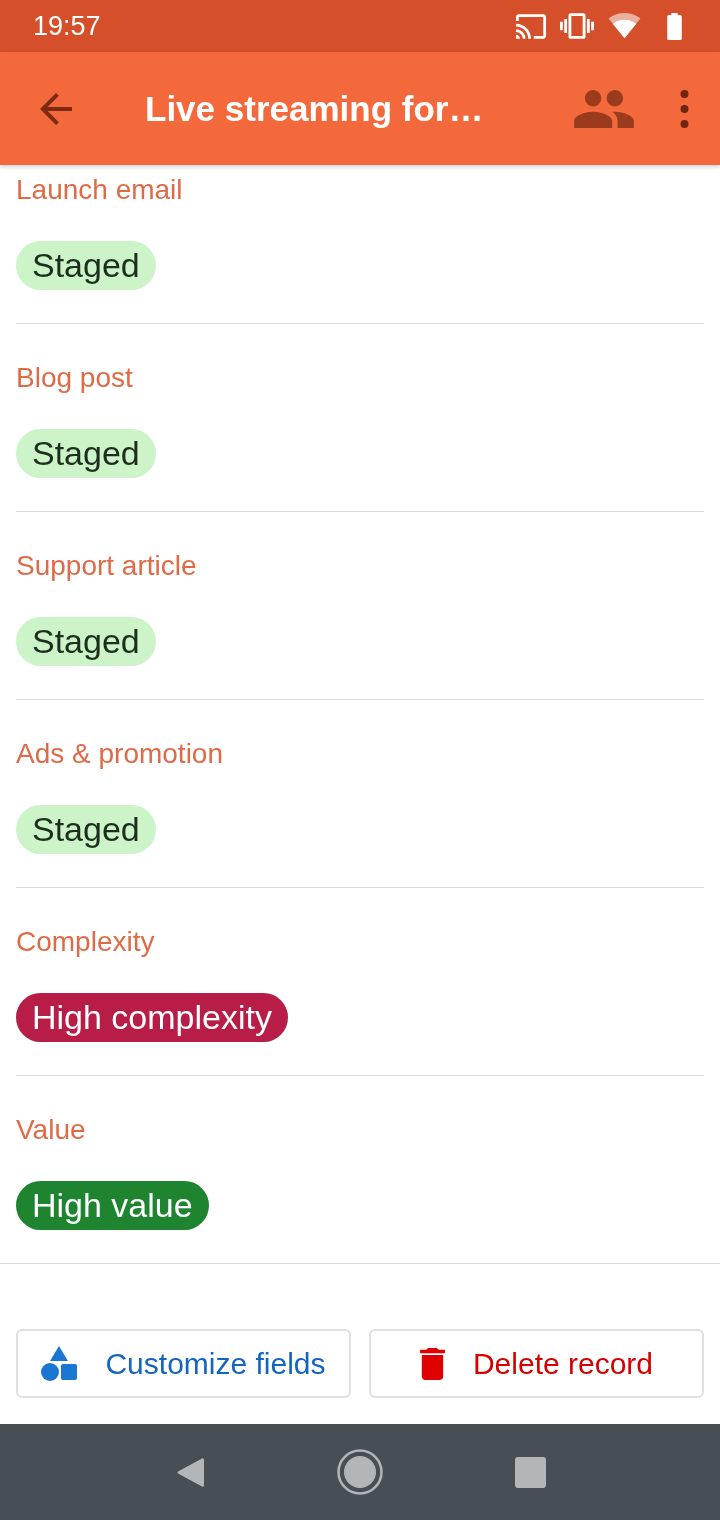 The image size is (720, 1520). Describe the element at coordinates (112, 1205) in the screenshot. I see `status-tag: High value` at that location.